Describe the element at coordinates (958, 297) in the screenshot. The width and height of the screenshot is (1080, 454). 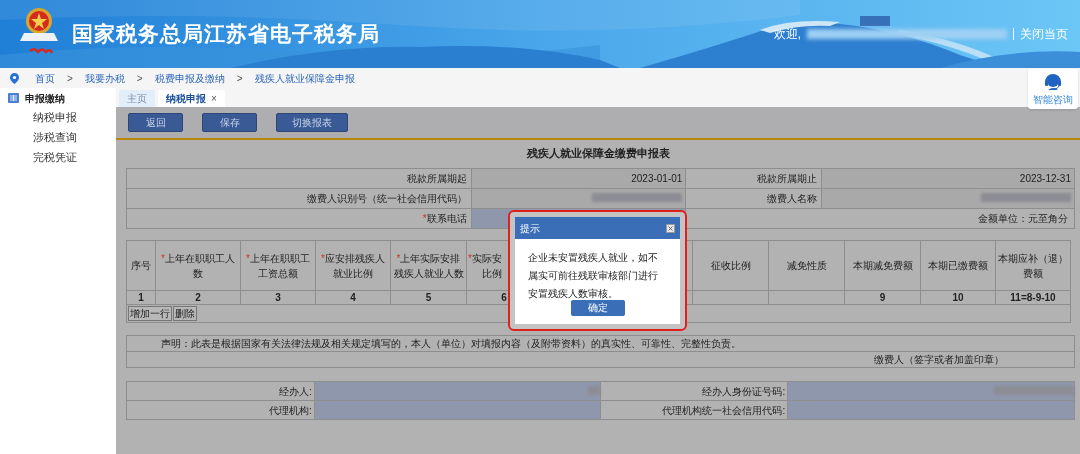
I see `column-number: 10` at that location.